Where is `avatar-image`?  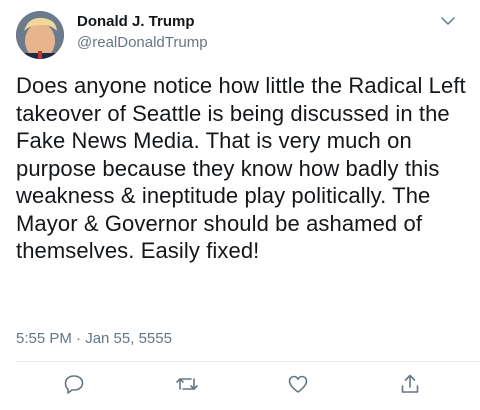
avatar-image is located at coordinates (40, 35).